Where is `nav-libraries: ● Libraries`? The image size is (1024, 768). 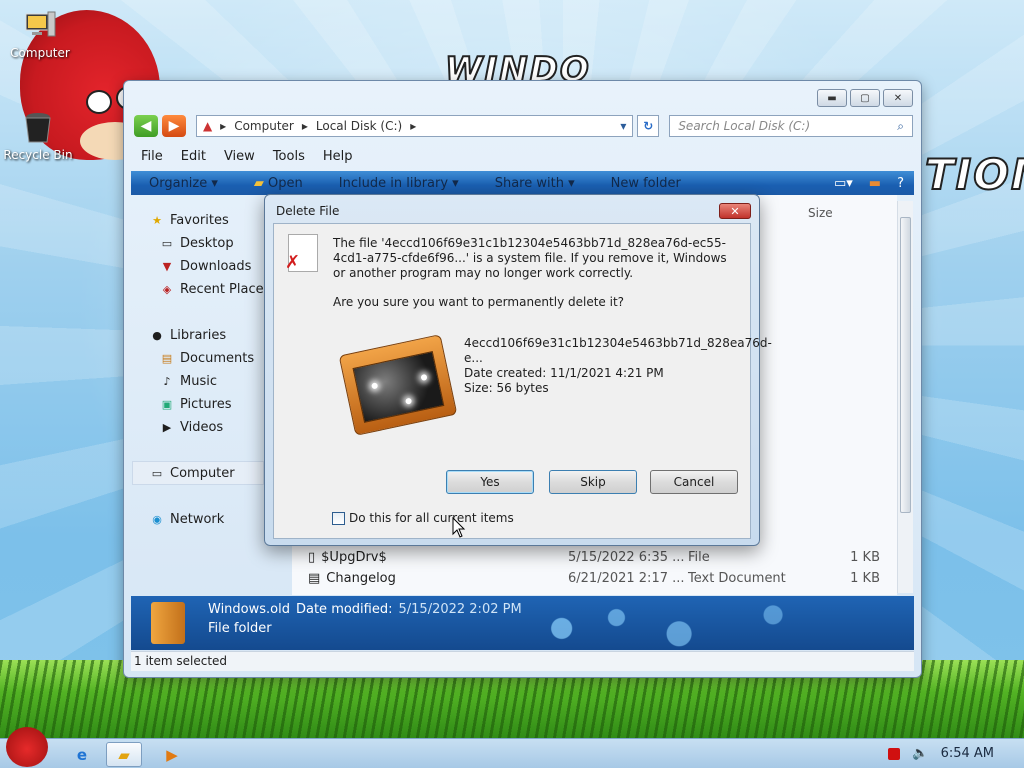
nav-libraries: ● Libraries is located at coordinates (188, 335).